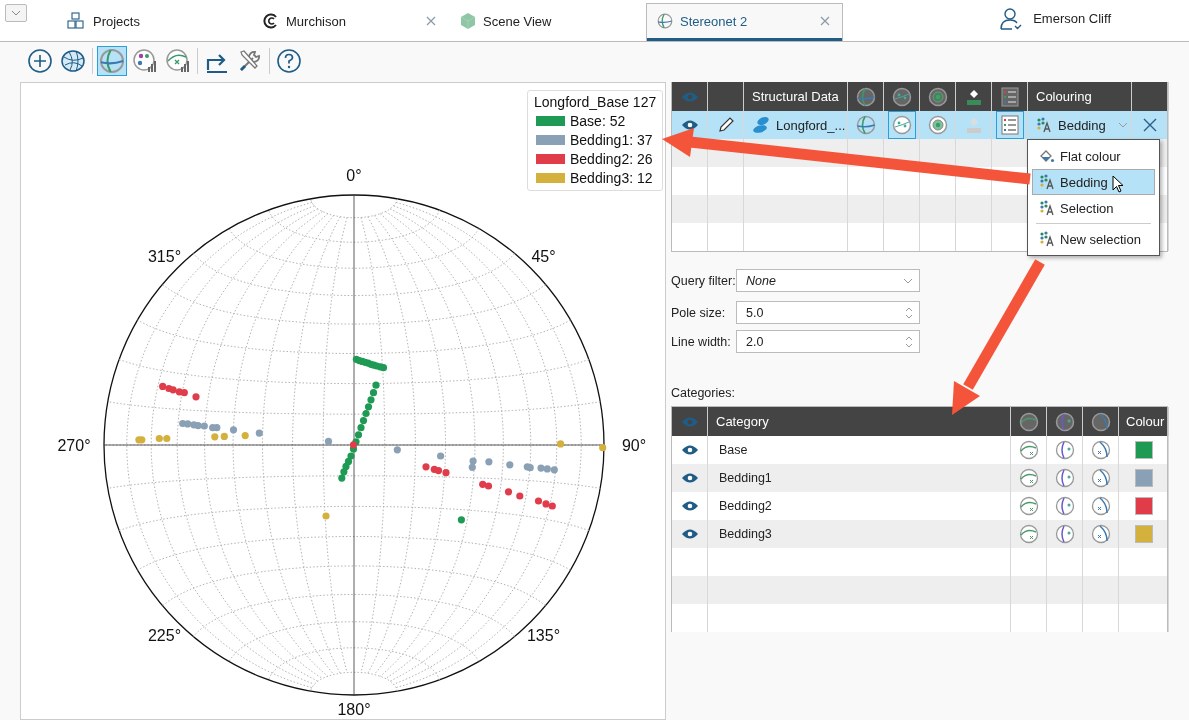  What do you see at coordinates (919, 125) in the screenshot?
I see `table-row: Longford_... Bedding` at bounding box center [919, 125].